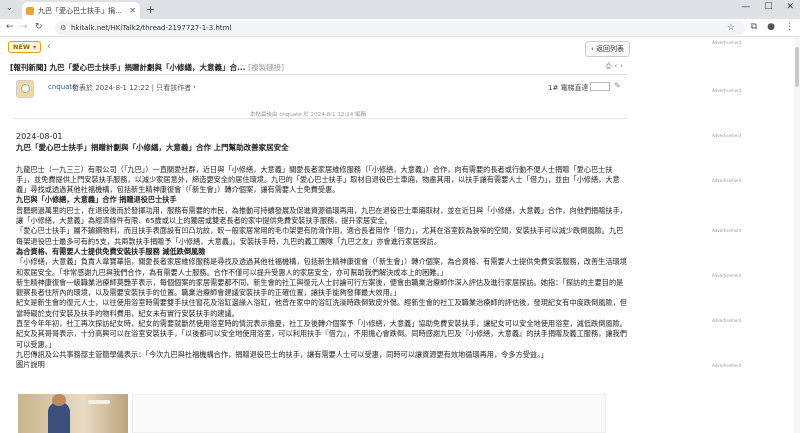 The width and height of the screenshot is (800, 433). Describe the element at coordinates (28, 67) in the screenshot. I see `thread-category: [報刊新聞]` at that location.